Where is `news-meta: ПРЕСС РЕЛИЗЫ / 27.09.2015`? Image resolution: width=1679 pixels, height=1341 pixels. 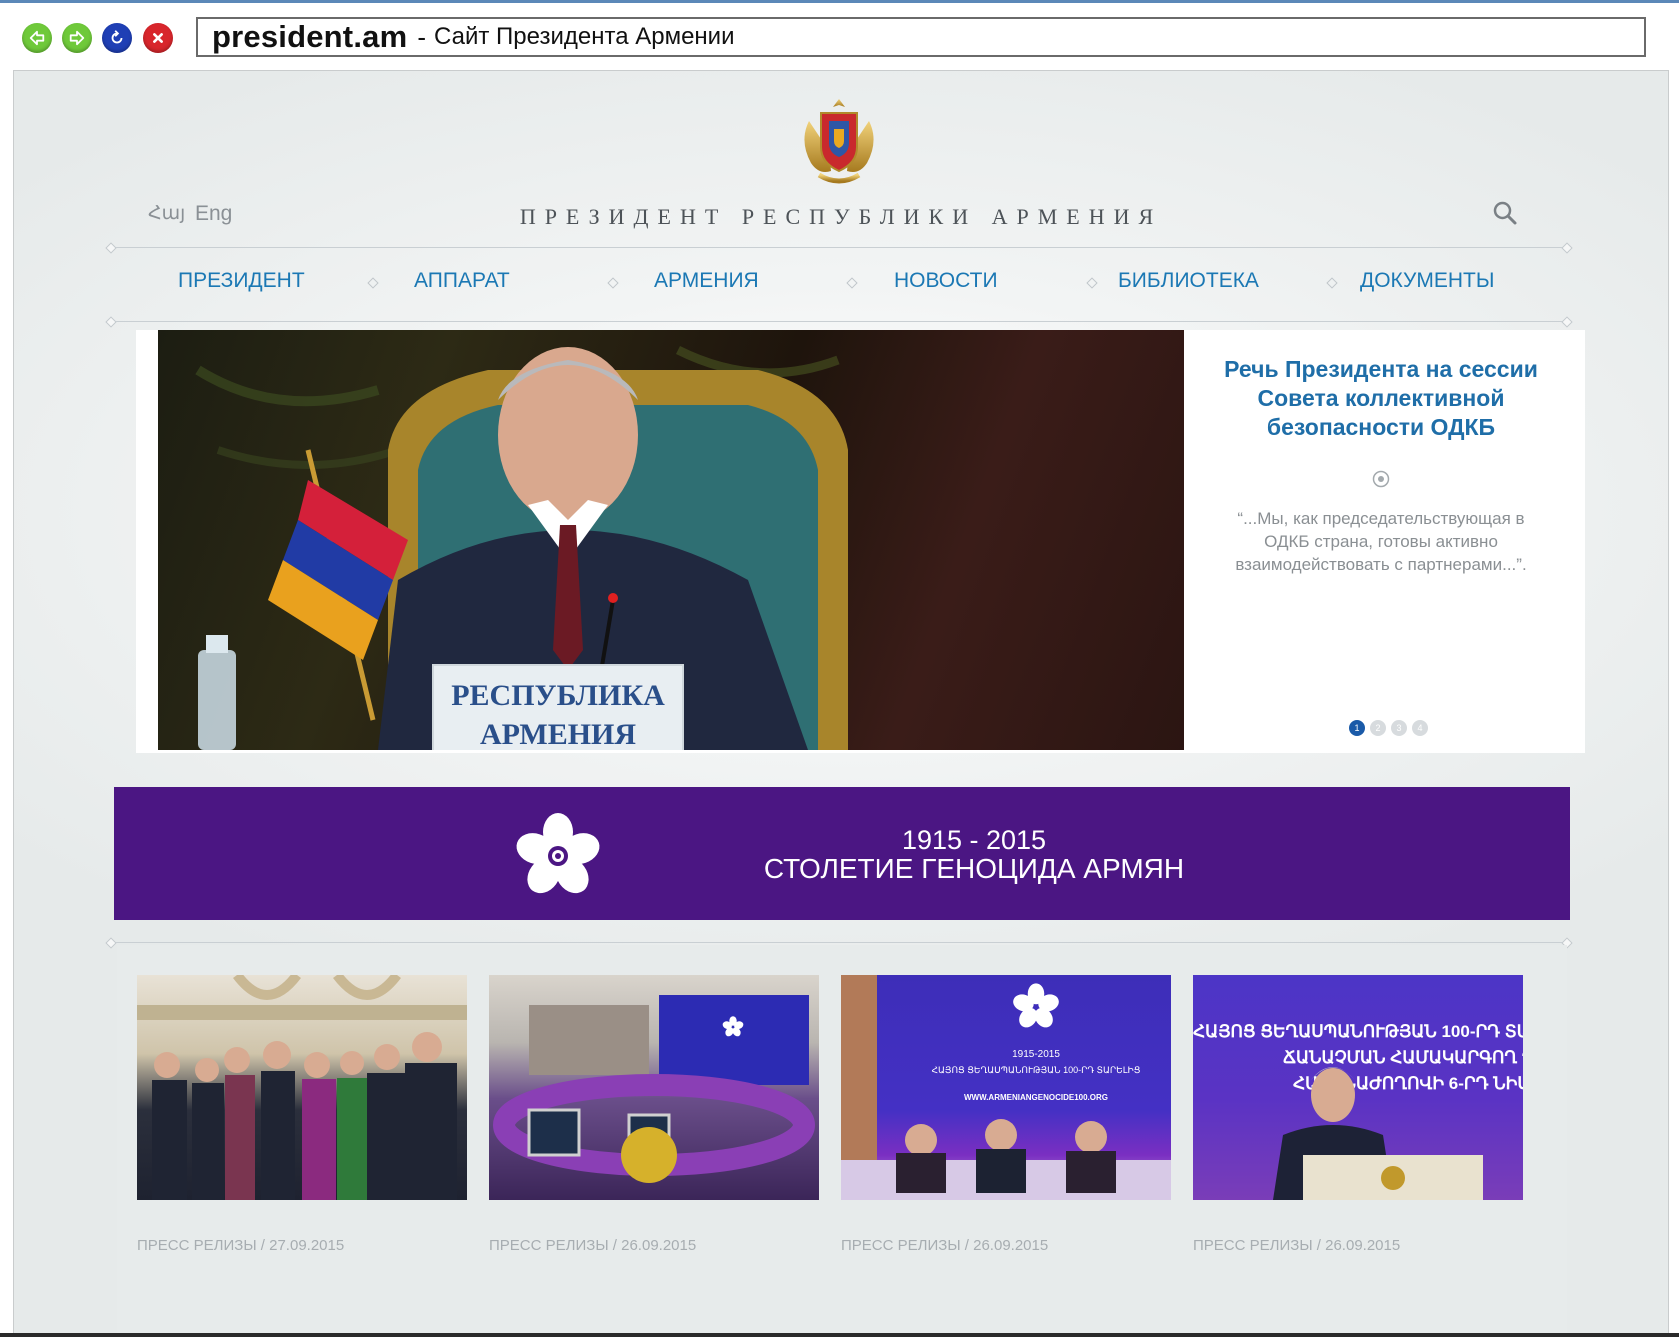
news-meta: ПРЕСС РЕЛИЗЫ / 27.09.2015 is located at coordinates (241, 1245).